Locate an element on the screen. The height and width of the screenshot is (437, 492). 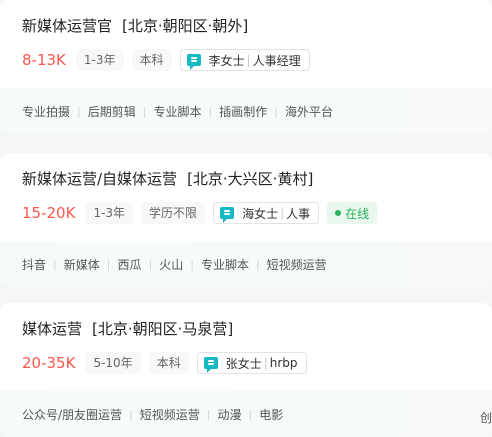
recruiter-role: hrbp is located at coordinates (283, 363).